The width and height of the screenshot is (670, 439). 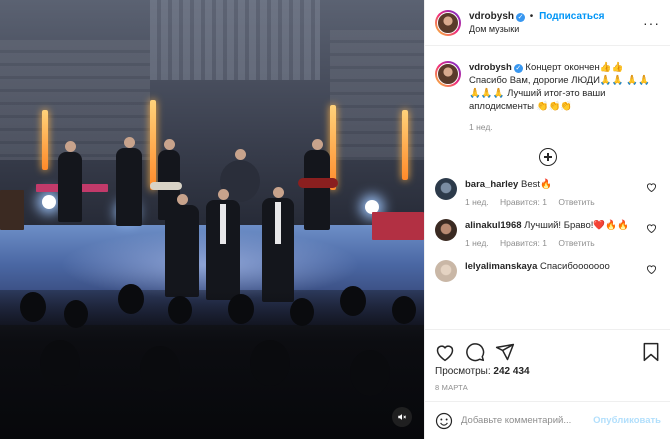 I want to click on plus-circle-icon, so click(x=548, y=157).